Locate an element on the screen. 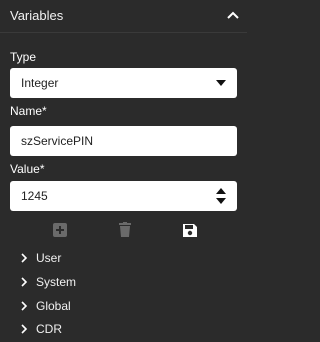 Image resolution: width=320 pixels, height=342 pixels. tree-item-cdr: CDR is located at coordinates (41, 329).